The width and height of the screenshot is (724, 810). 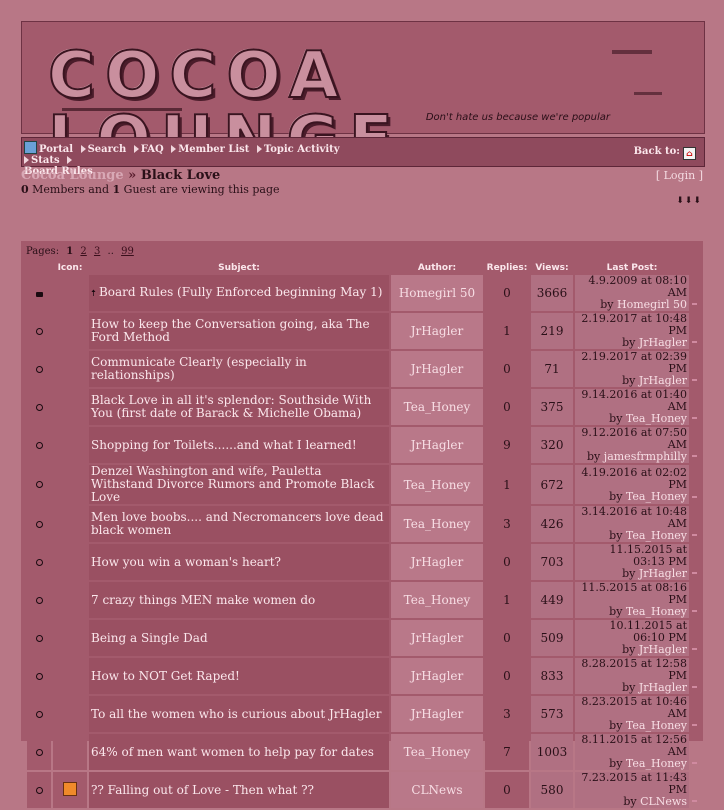 I want to click on topic-author: Homegirl 50, so click(x=437, y=293).